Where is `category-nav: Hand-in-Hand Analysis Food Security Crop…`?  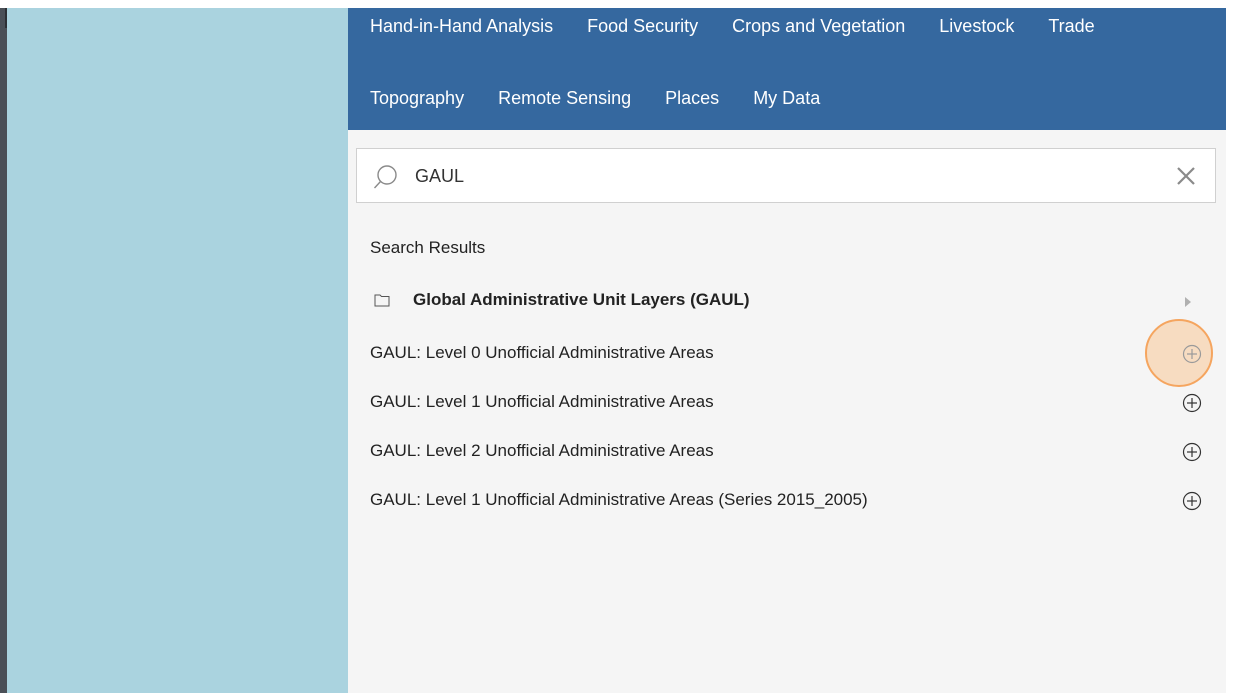 category-nav: Hand-in-Hand Analysis Food Security Crop… is located at coordinates (787, 69).